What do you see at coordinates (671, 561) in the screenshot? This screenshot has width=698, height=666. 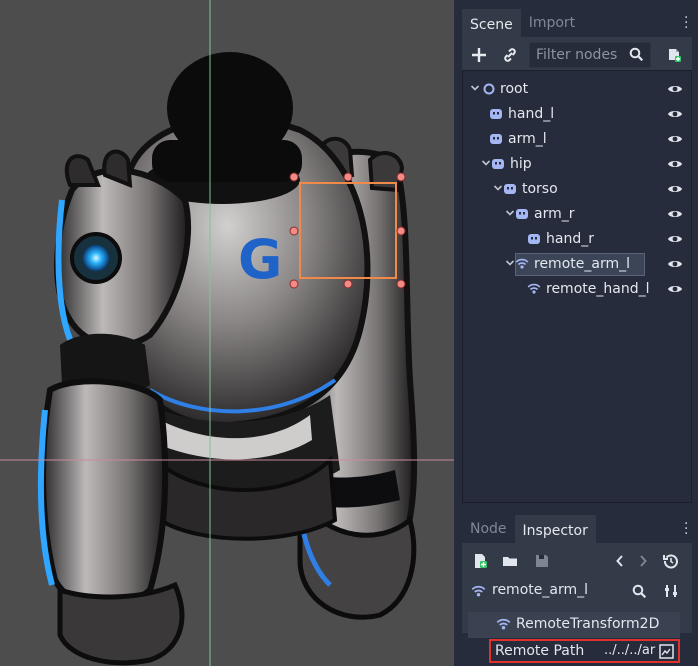 I see `history-icon` at bounding box center [671, 561].